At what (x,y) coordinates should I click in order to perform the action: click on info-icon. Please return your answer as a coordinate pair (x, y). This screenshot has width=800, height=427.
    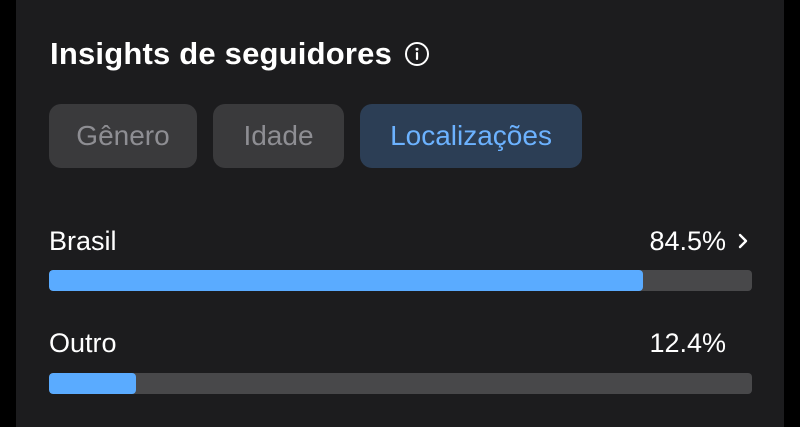
    Looking at the image, I should click on (417, 54).